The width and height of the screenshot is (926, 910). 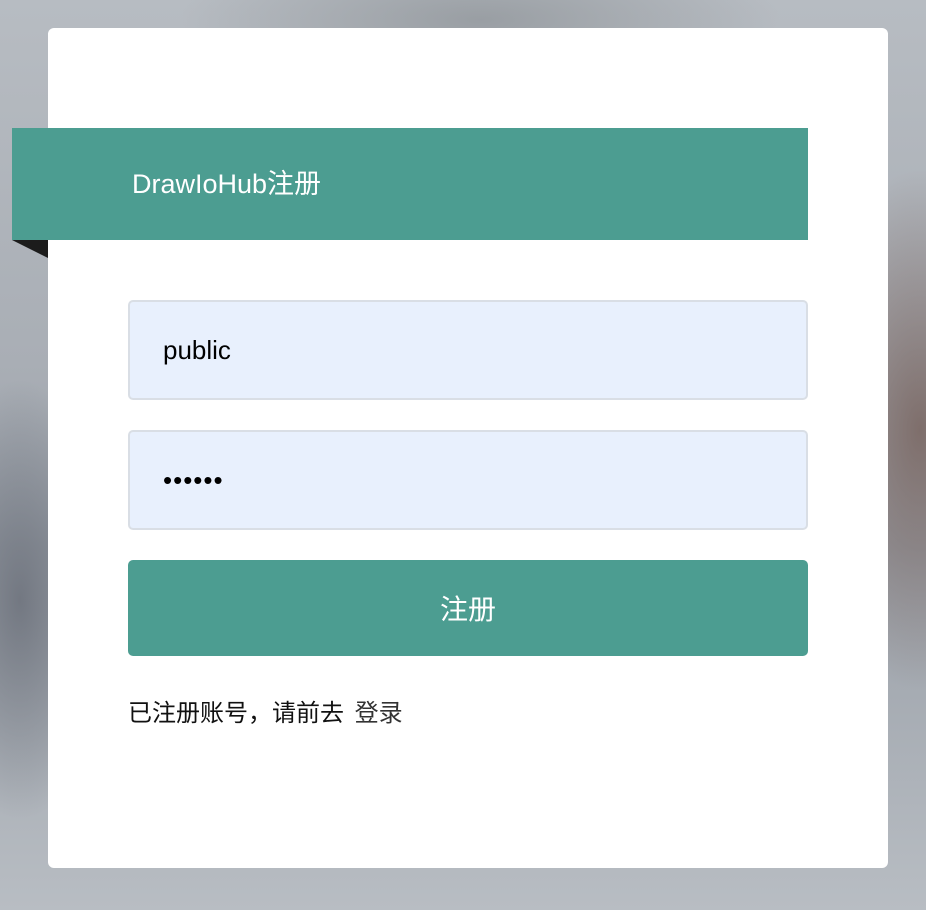 What do you see at coordinates (227, 184) in the screenshot?
I see `page-title: DrawIoHub注册` at bounding box center [227, 184].